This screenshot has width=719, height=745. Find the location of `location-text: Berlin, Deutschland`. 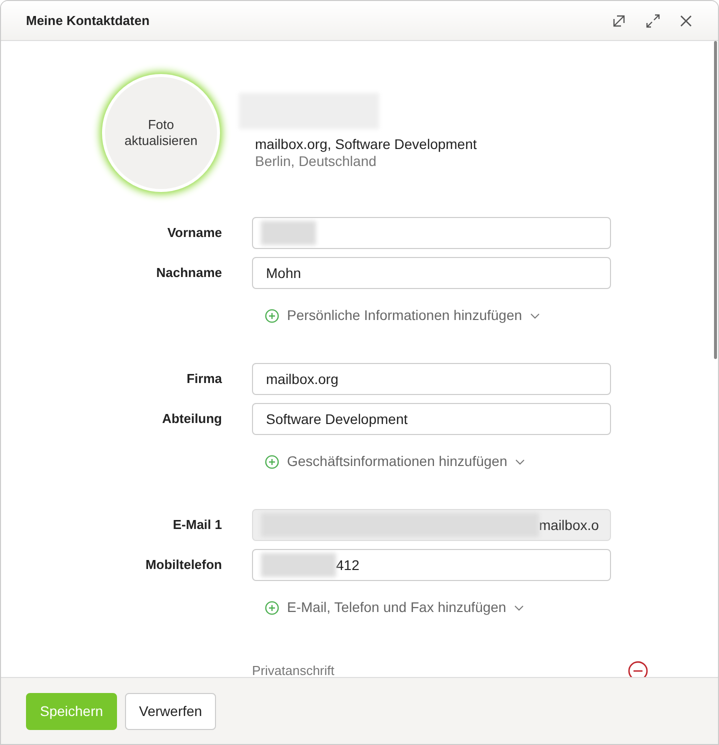

location-text: Berlin, Deutschland is located at coordinates (316, 161).